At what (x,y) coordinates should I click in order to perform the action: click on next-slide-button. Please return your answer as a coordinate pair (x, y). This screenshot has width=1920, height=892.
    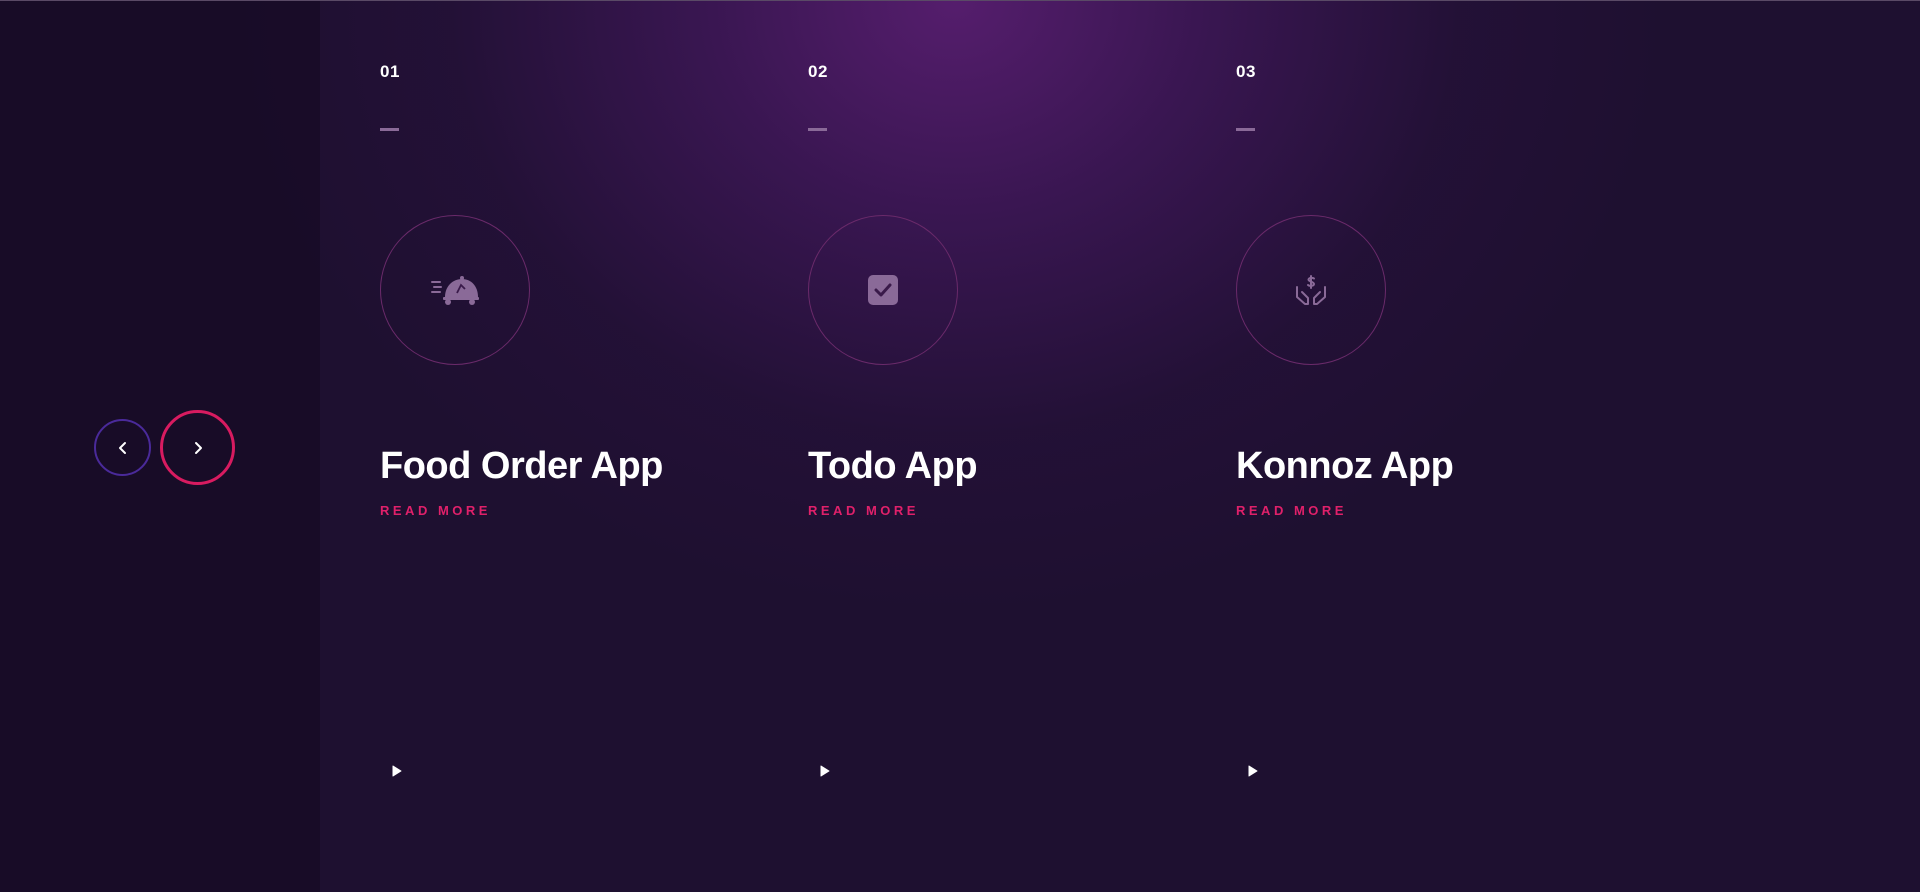
    Looking at the image, I should click on (197, 447).